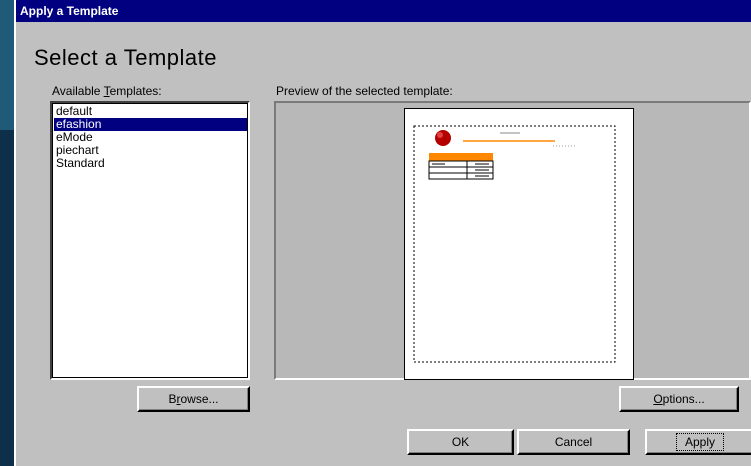 The image size is (751, 466). Describe the element at coordinates (125, 57) in the screenshot. I see `dialog-heading: Select a Template` at that location.